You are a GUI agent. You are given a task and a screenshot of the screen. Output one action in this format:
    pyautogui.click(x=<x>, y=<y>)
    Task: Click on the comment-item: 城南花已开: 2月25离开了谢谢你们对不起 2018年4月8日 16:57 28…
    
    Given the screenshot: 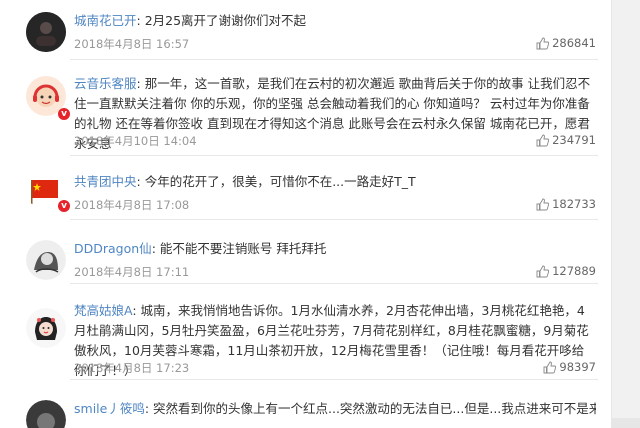 What is the action you would take?
    pyautogui.click(x=306, y=30)
    